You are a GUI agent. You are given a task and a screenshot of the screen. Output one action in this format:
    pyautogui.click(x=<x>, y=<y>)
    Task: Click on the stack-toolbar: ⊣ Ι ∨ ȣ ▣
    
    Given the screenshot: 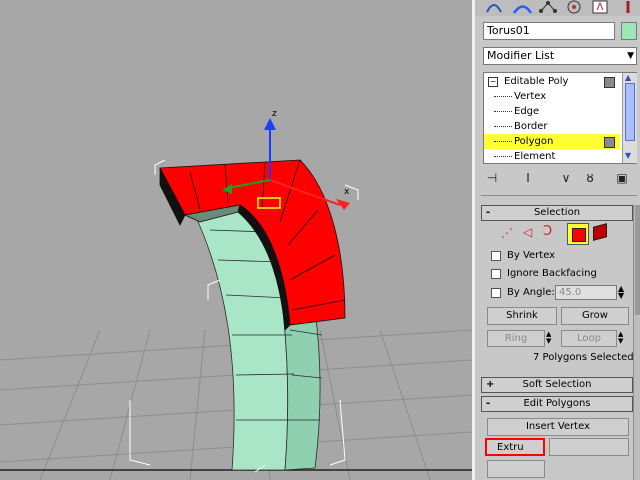 What is the action you would take?
    pyautogui.click(x=559, y=179)
    